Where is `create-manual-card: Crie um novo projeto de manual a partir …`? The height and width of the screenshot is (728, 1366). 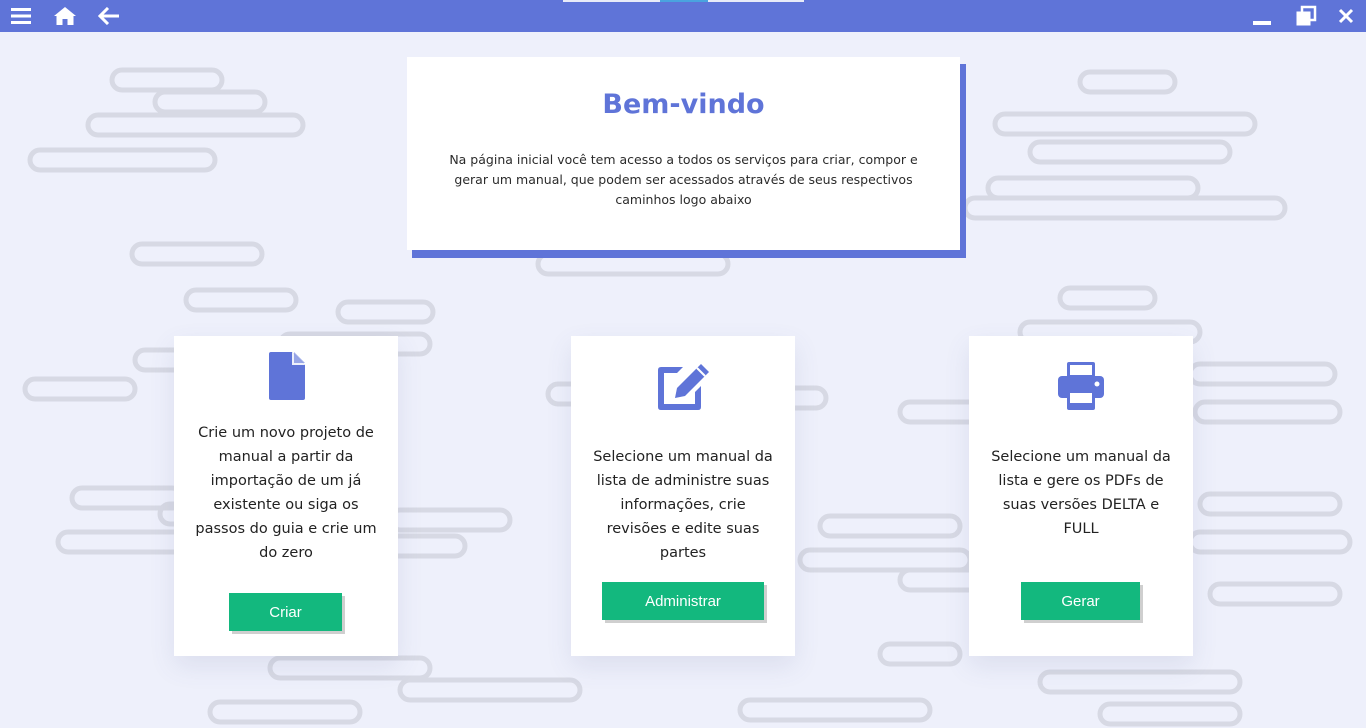 create-manual-card: Crie um novo projeto de manual a partir … is located at coordinates (286, 496).